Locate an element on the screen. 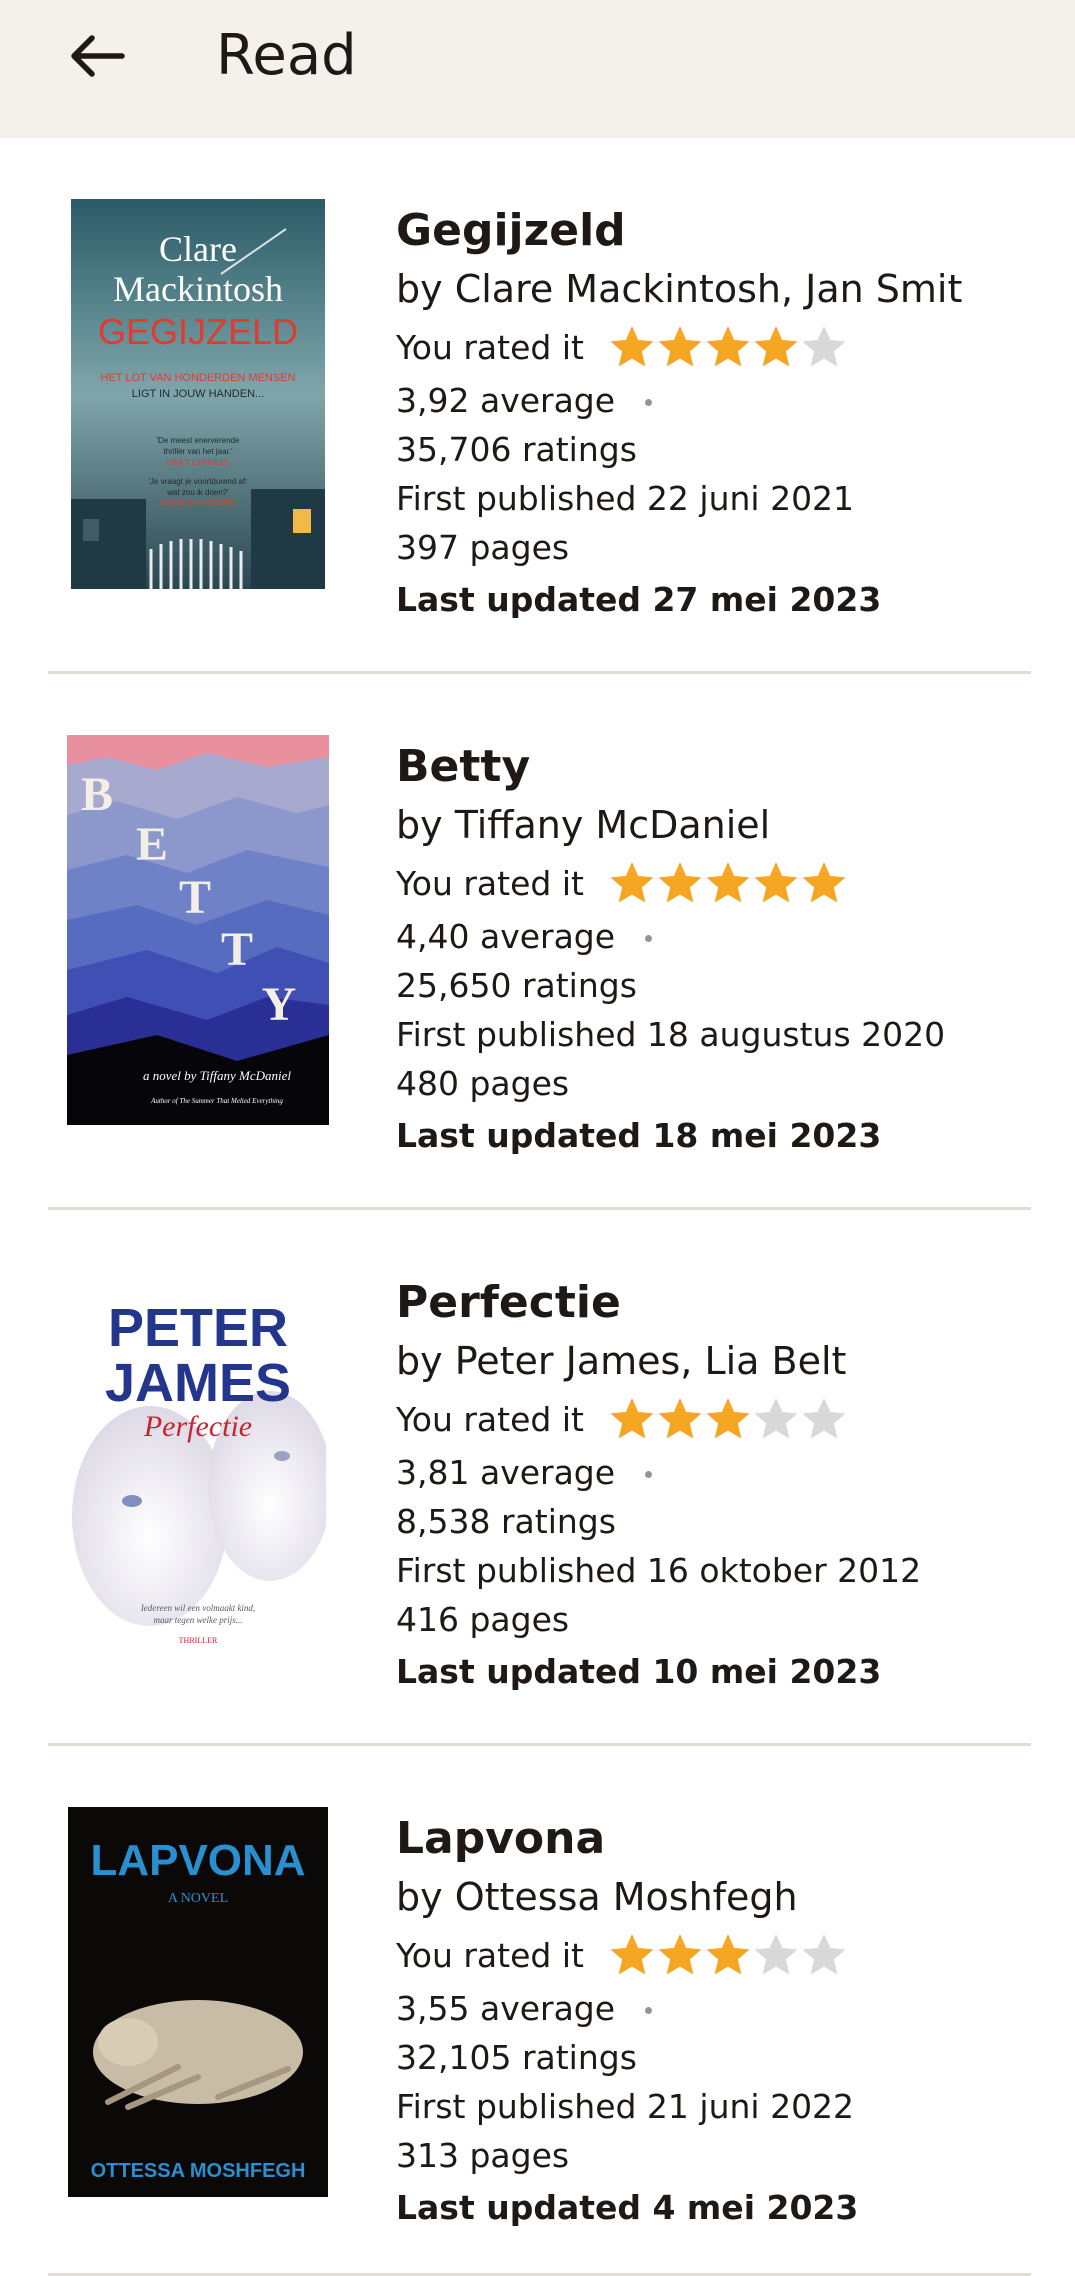 This screenshot has height=2276, width=1075. app-bar: Read is located at coordinates (537, 69).